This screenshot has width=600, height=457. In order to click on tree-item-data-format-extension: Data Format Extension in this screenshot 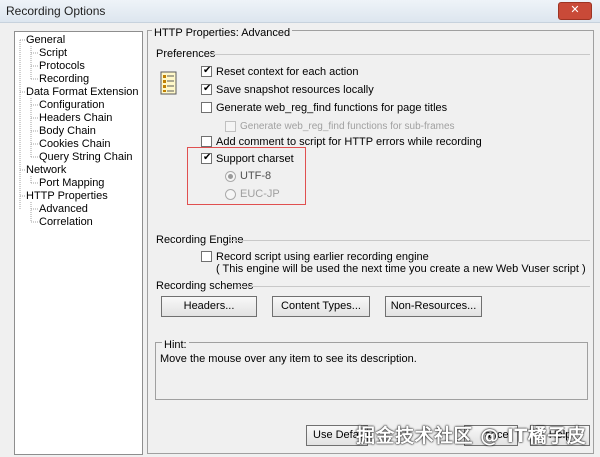, I will do `click(82, 92)`.